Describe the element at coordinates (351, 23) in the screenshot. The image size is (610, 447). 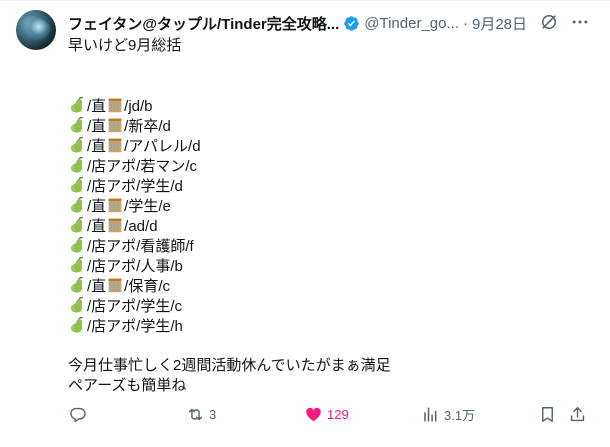
I see `verified-badge-icon` at that location.